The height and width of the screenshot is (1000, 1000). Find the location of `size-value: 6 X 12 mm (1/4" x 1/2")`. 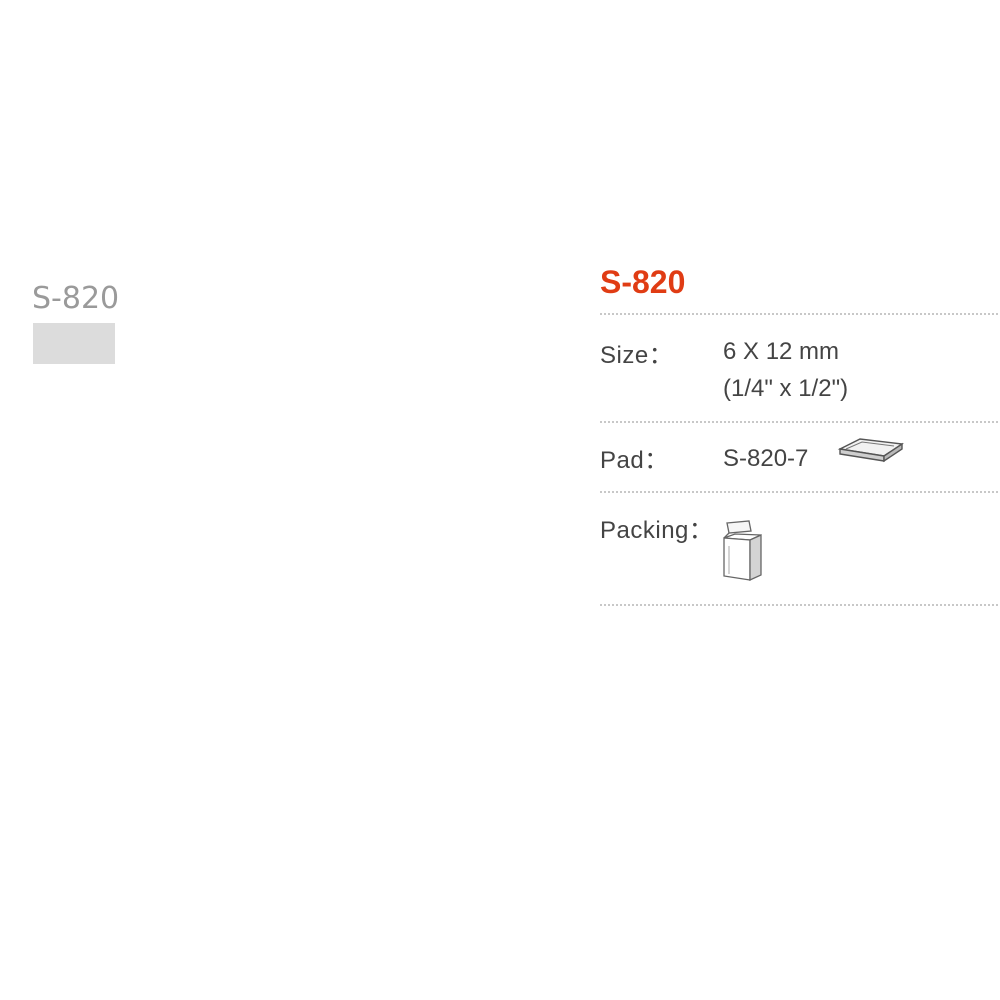

size-value: 6 X 12 mm (1/4" x 1/2") is located at coordinates (785, 370).